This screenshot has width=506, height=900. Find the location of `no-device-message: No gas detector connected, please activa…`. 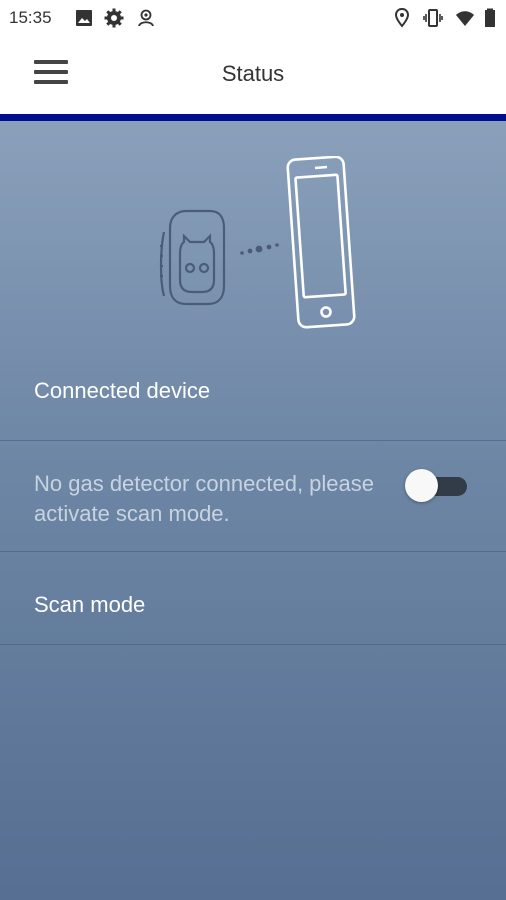

no-device-message: No gas detector connected, please activa… is located at coordinates (204, 498).